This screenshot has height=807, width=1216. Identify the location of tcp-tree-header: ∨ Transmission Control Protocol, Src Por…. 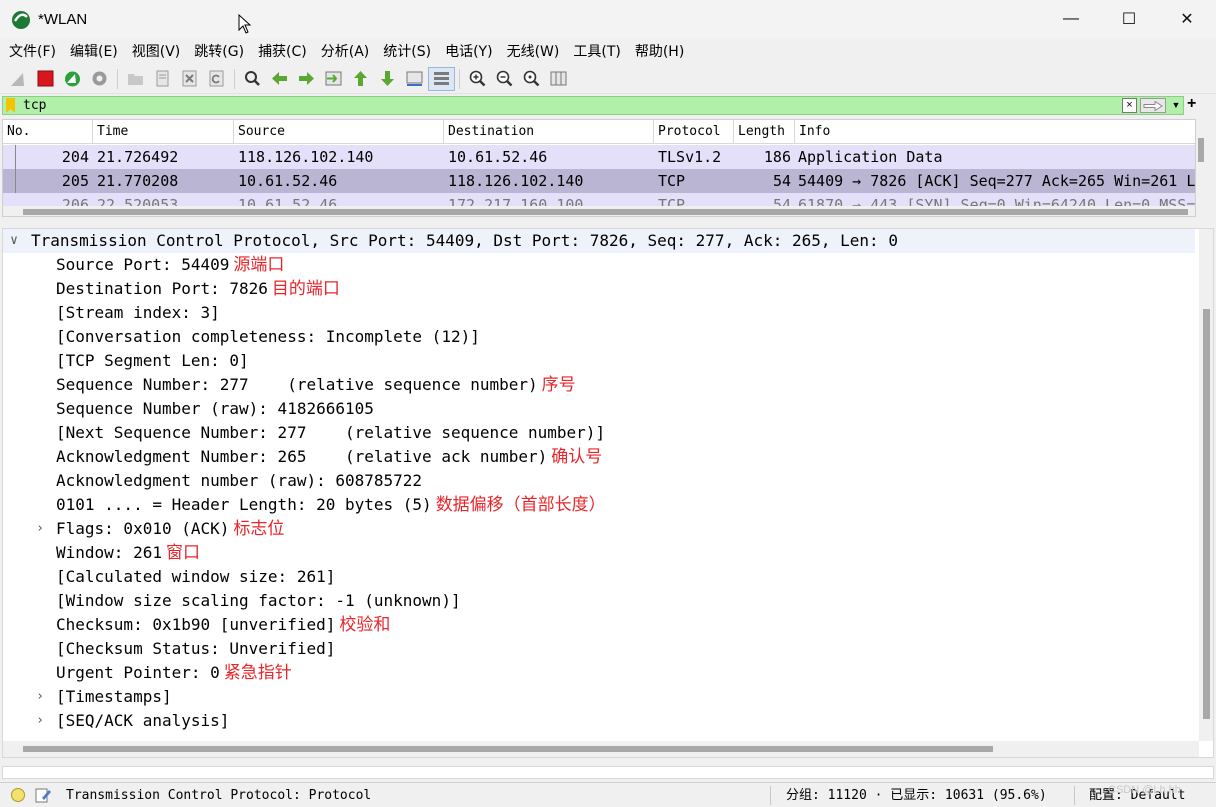
(599, 241).